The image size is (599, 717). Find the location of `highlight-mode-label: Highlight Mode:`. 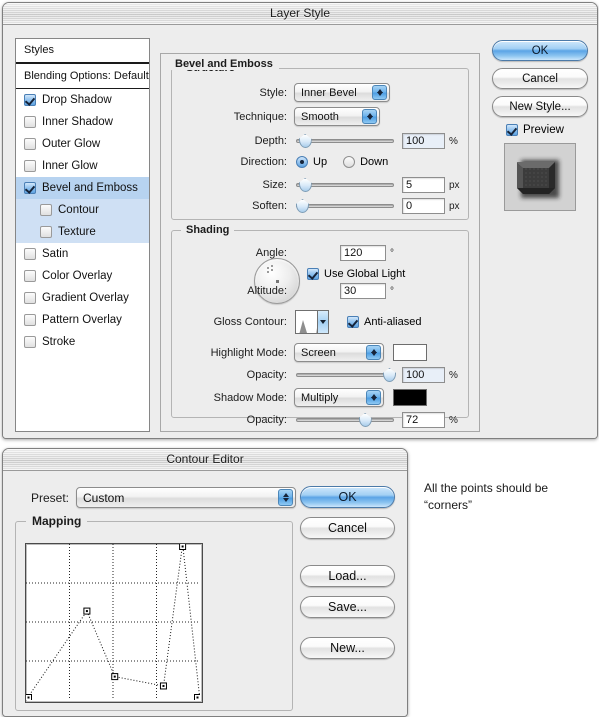

highlight-mode-label: Highlight Mode: is located at coordinates (248, 352).